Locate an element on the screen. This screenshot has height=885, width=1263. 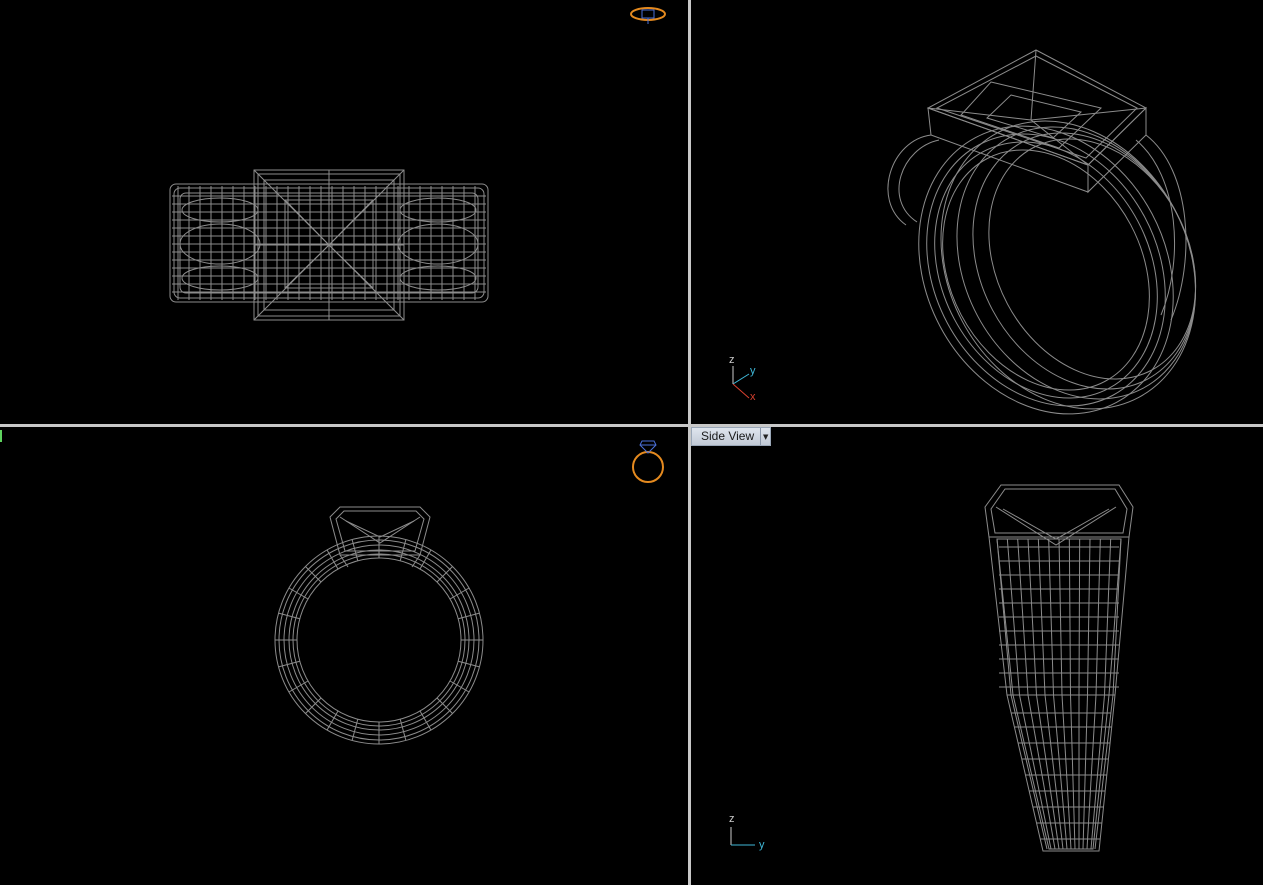
ring-top-wireframe is located at coordinates (329, 245).